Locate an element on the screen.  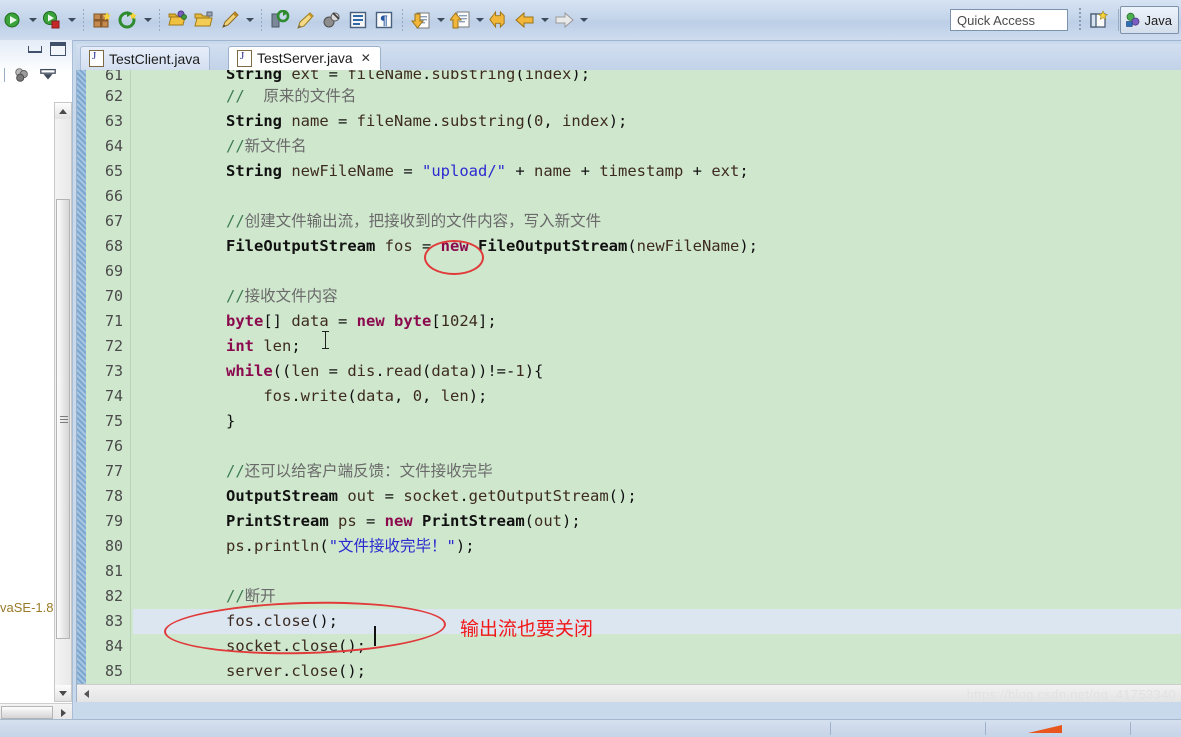
next-annotation-button is located at coordinates (421, 20).